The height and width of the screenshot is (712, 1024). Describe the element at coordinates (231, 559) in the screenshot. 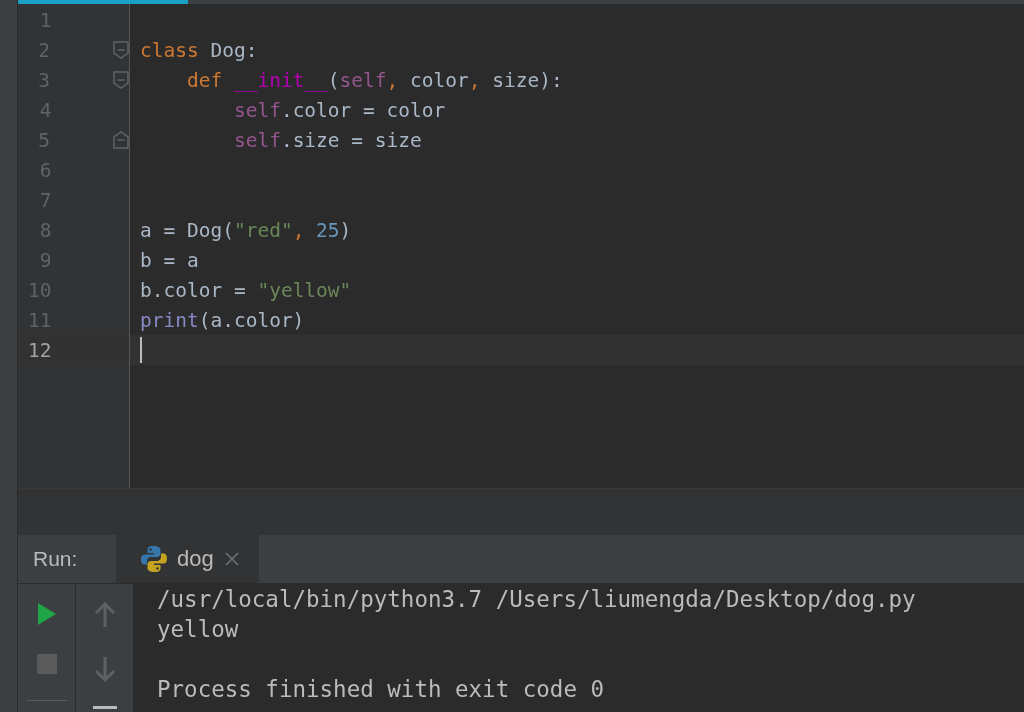

I see `close-icon` at that location.